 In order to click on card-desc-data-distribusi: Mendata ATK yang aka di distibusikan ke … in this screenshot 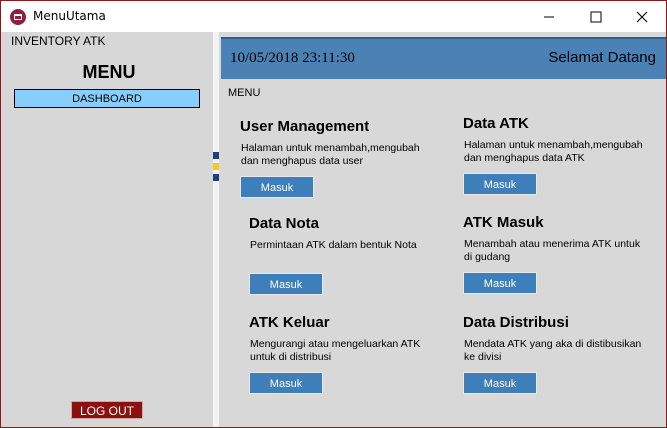, I will do `click(553, 350)`.